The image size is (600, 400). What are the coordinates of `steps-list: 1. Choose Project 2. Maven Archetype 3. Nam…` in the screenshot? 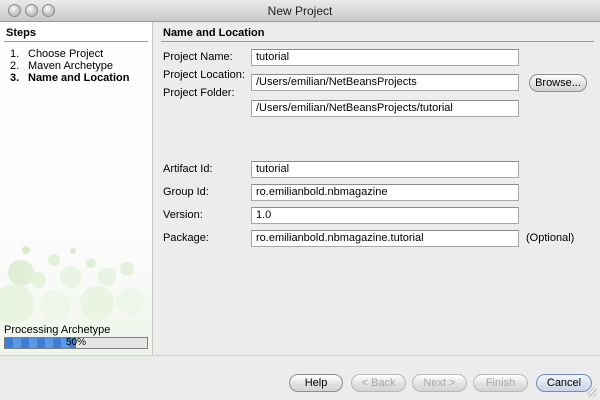 It's located at (69, 66).